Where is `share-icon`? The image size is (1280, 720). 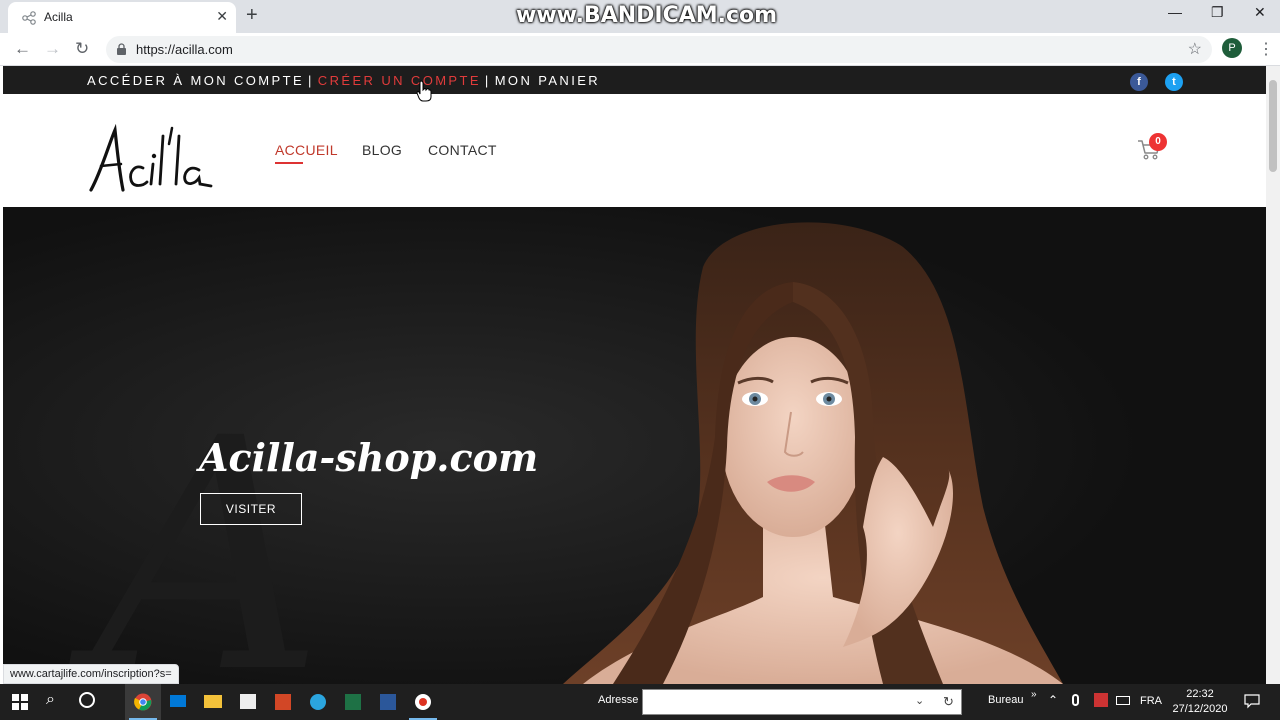
share-icon is located at coordinates (29, 18).